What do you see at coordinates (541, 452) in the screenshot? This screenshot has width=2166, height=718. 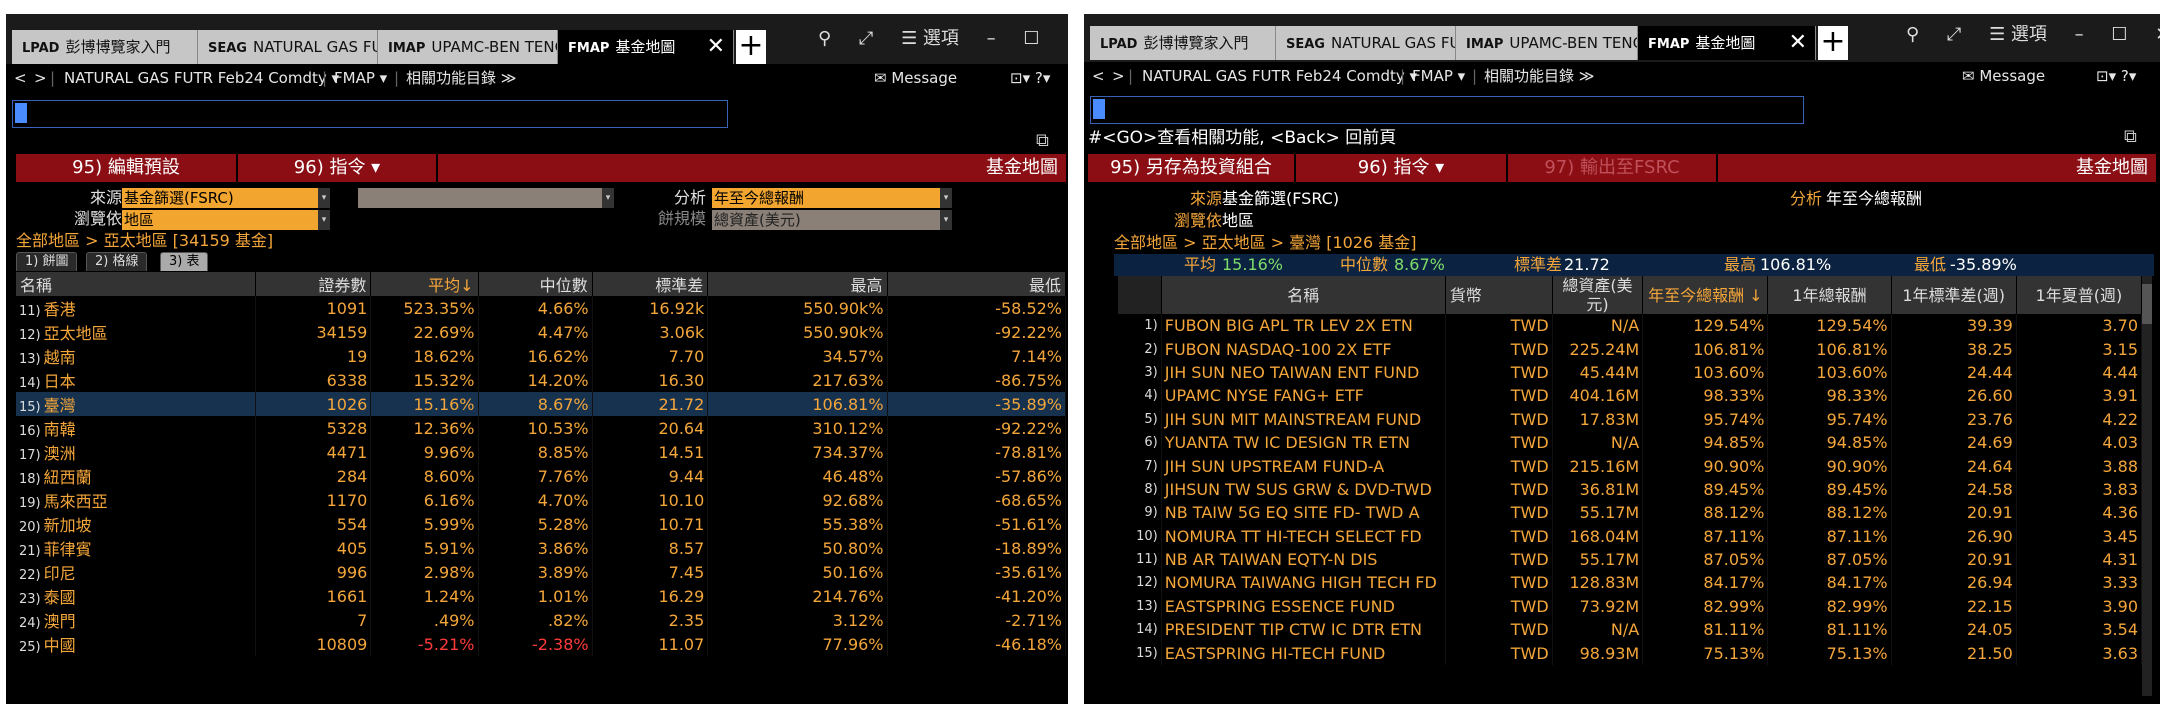 I see `table-row: 17) 澳洲 4471 9.96% 8.85% 14.51 734.37% -78.81%` at bounding box center [541, 452].